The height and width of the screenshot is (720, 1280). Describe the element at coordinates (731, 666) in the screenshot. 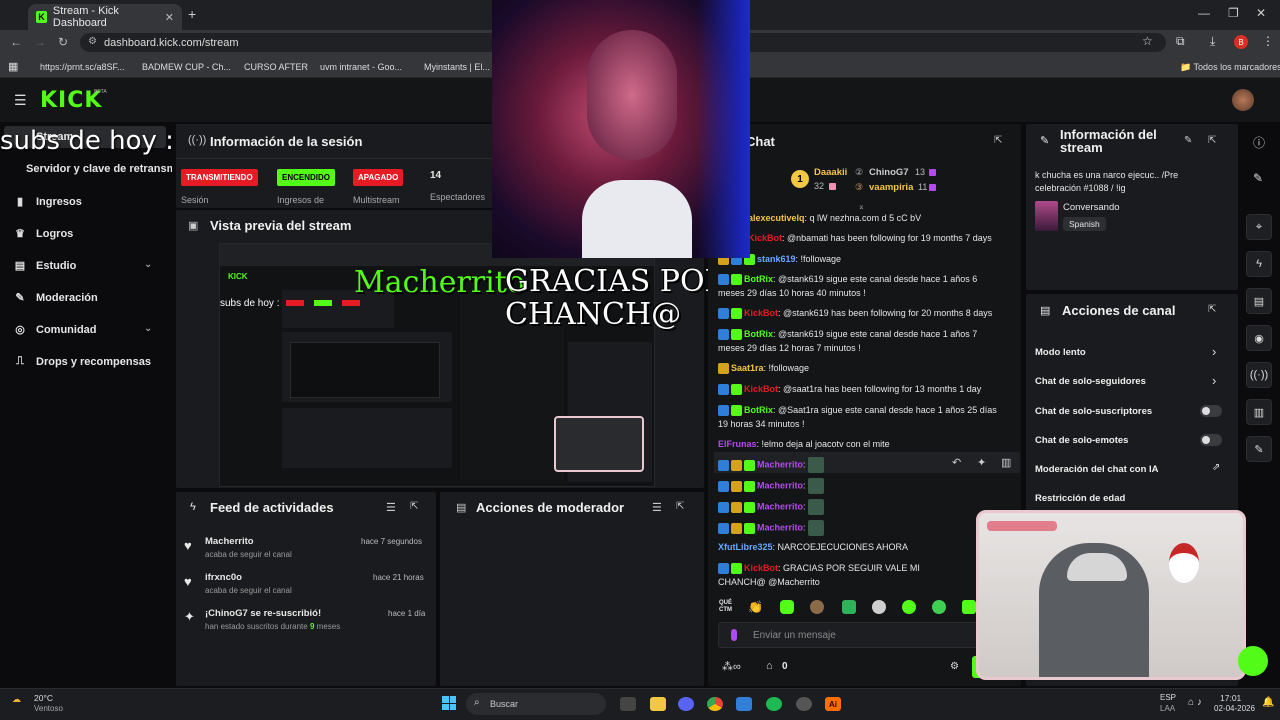

I see `community-points-icon: ⁂∞` at that location.